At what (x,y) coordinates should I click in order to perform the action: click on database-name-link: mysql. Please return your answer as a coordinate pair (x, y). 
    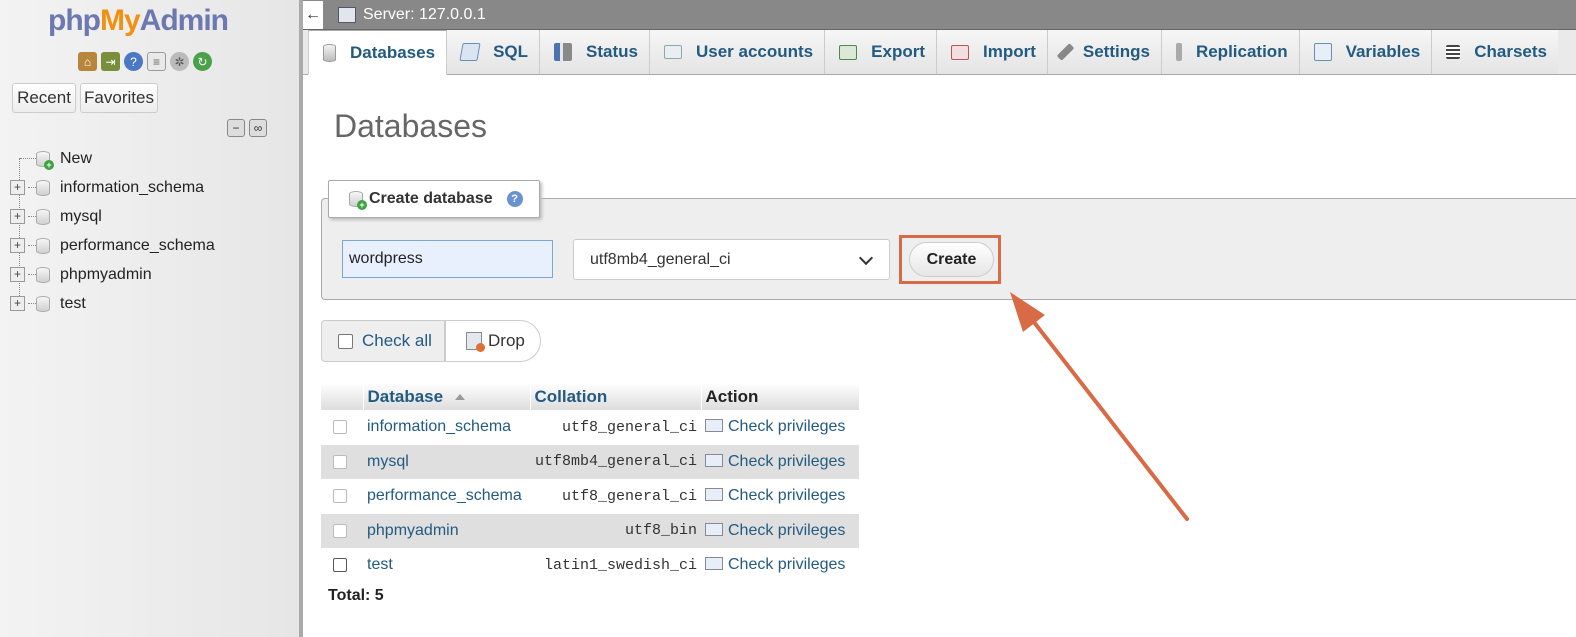
    Looking at the image, I should click on (446, 461).